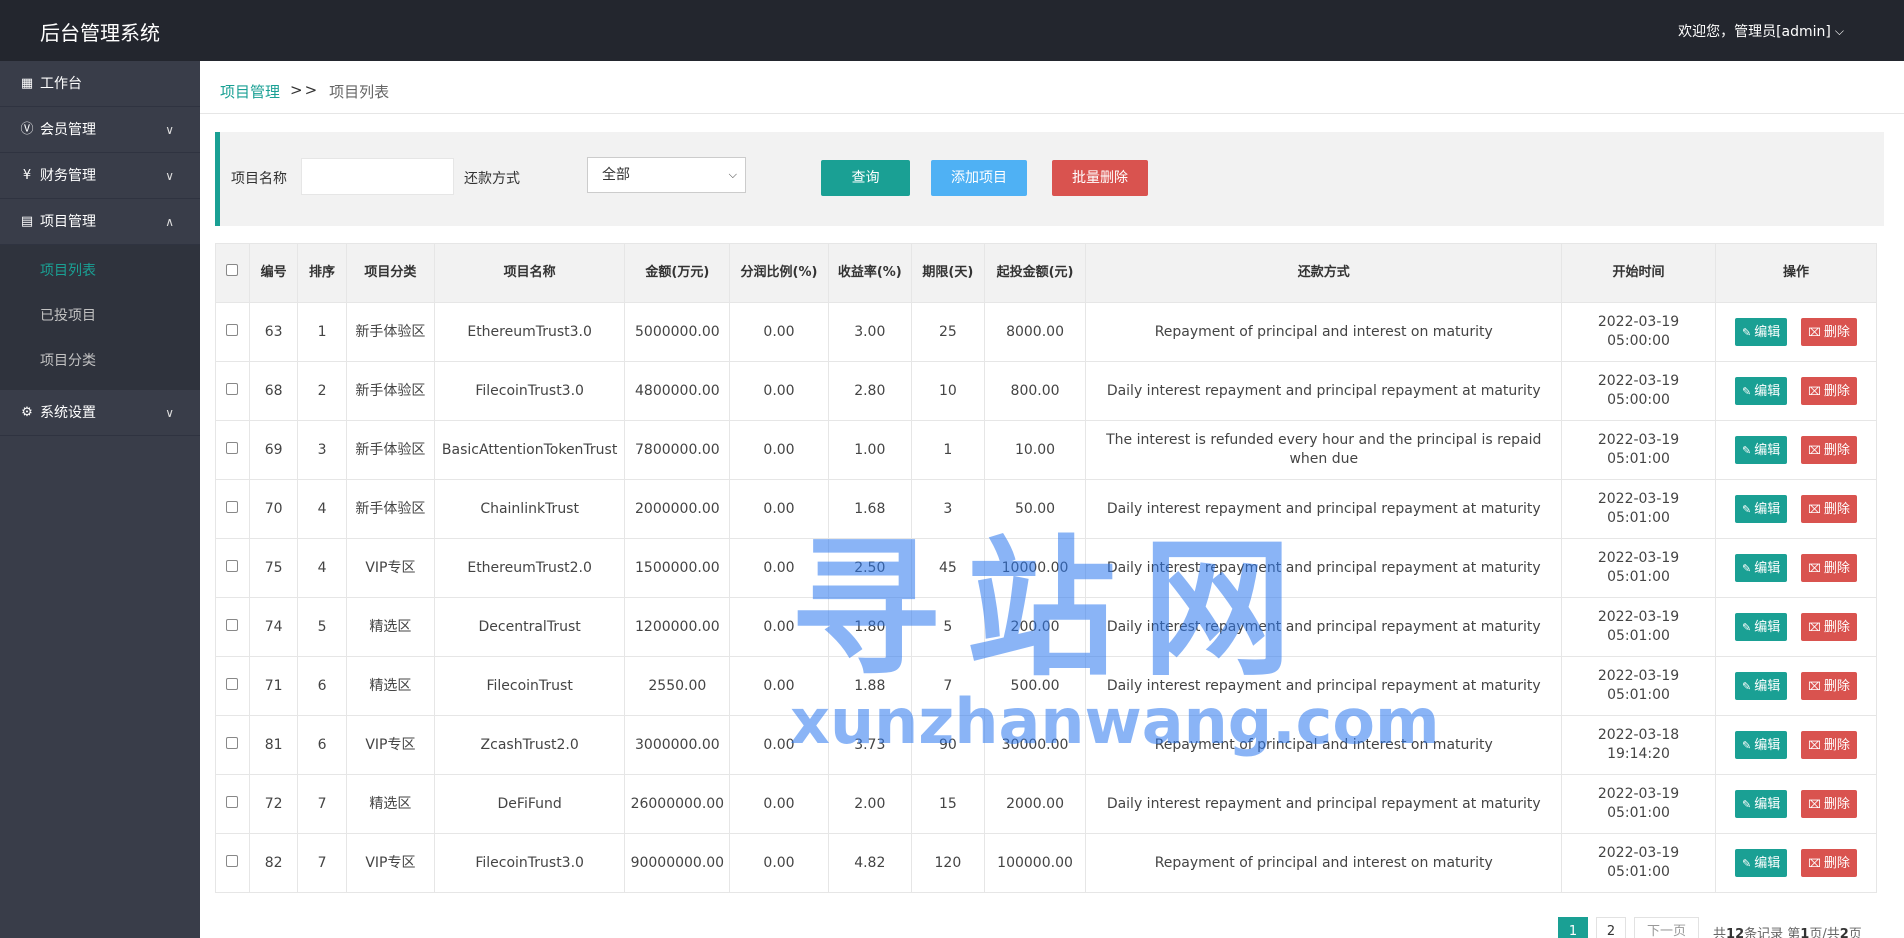  I want to click on column-header: 收益率(%), so click(870, 273).